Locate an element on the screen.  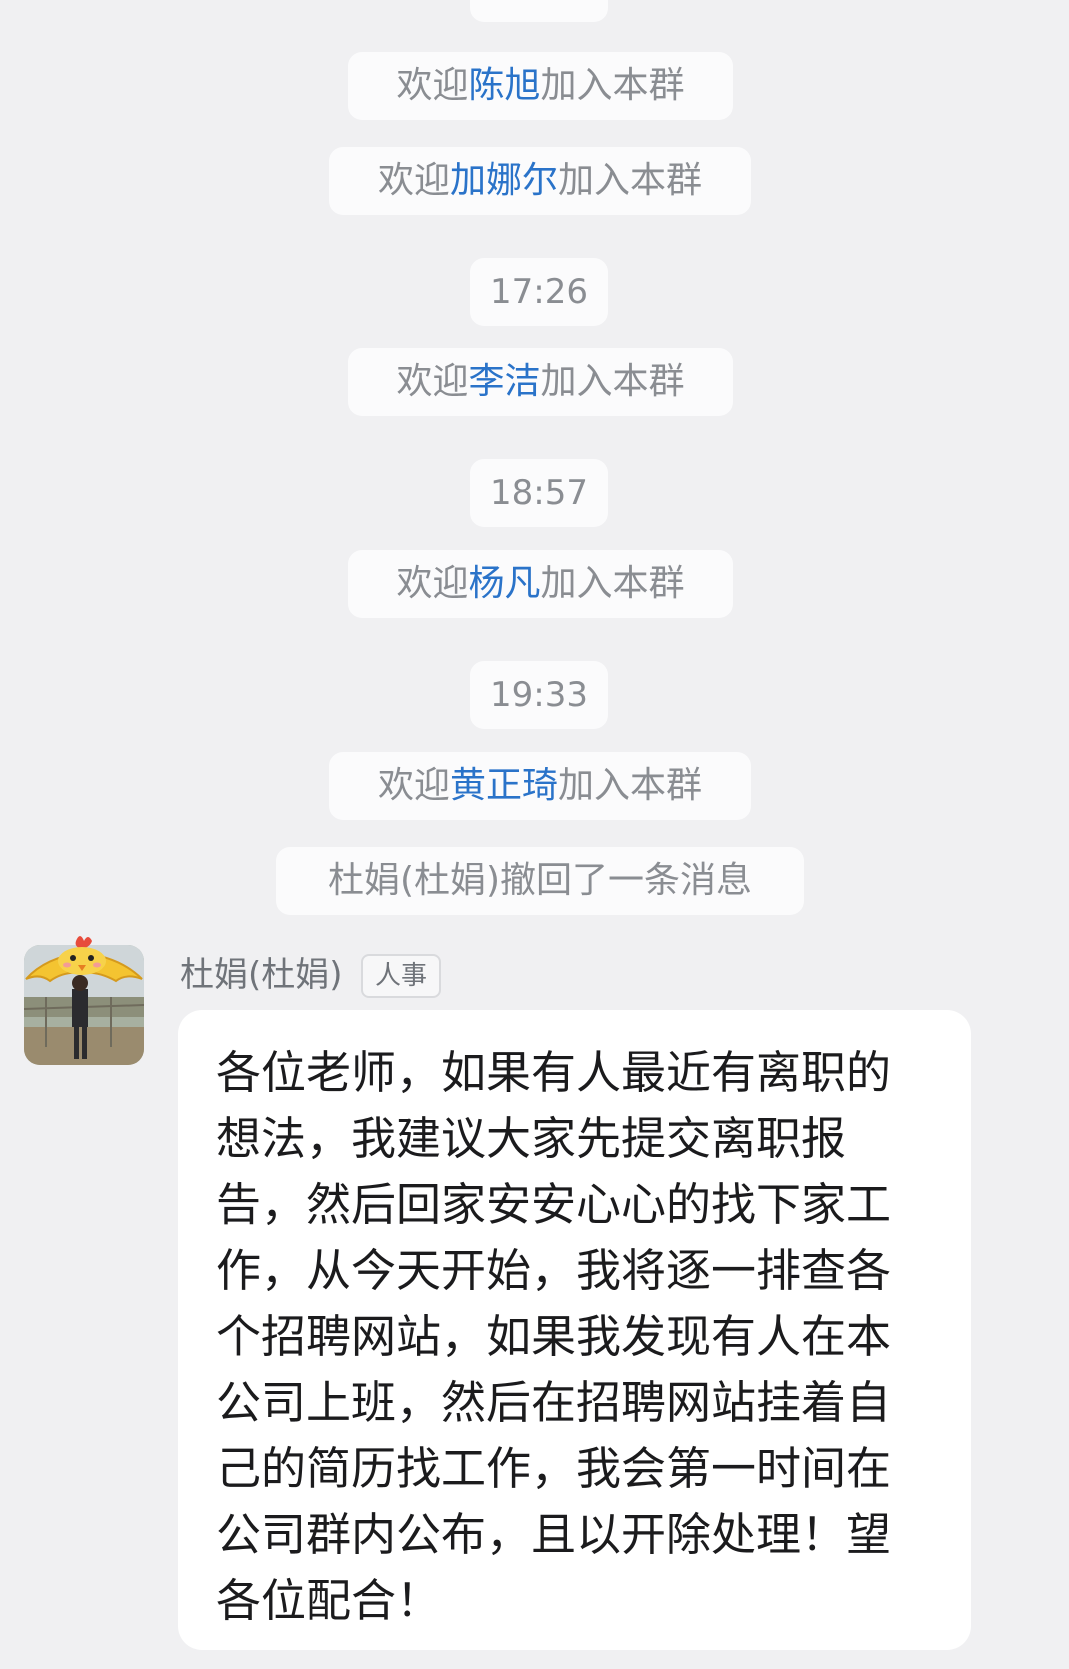
system-message-join: 欢迎加娜尔加入本群 is located at coordinates (540, 181).